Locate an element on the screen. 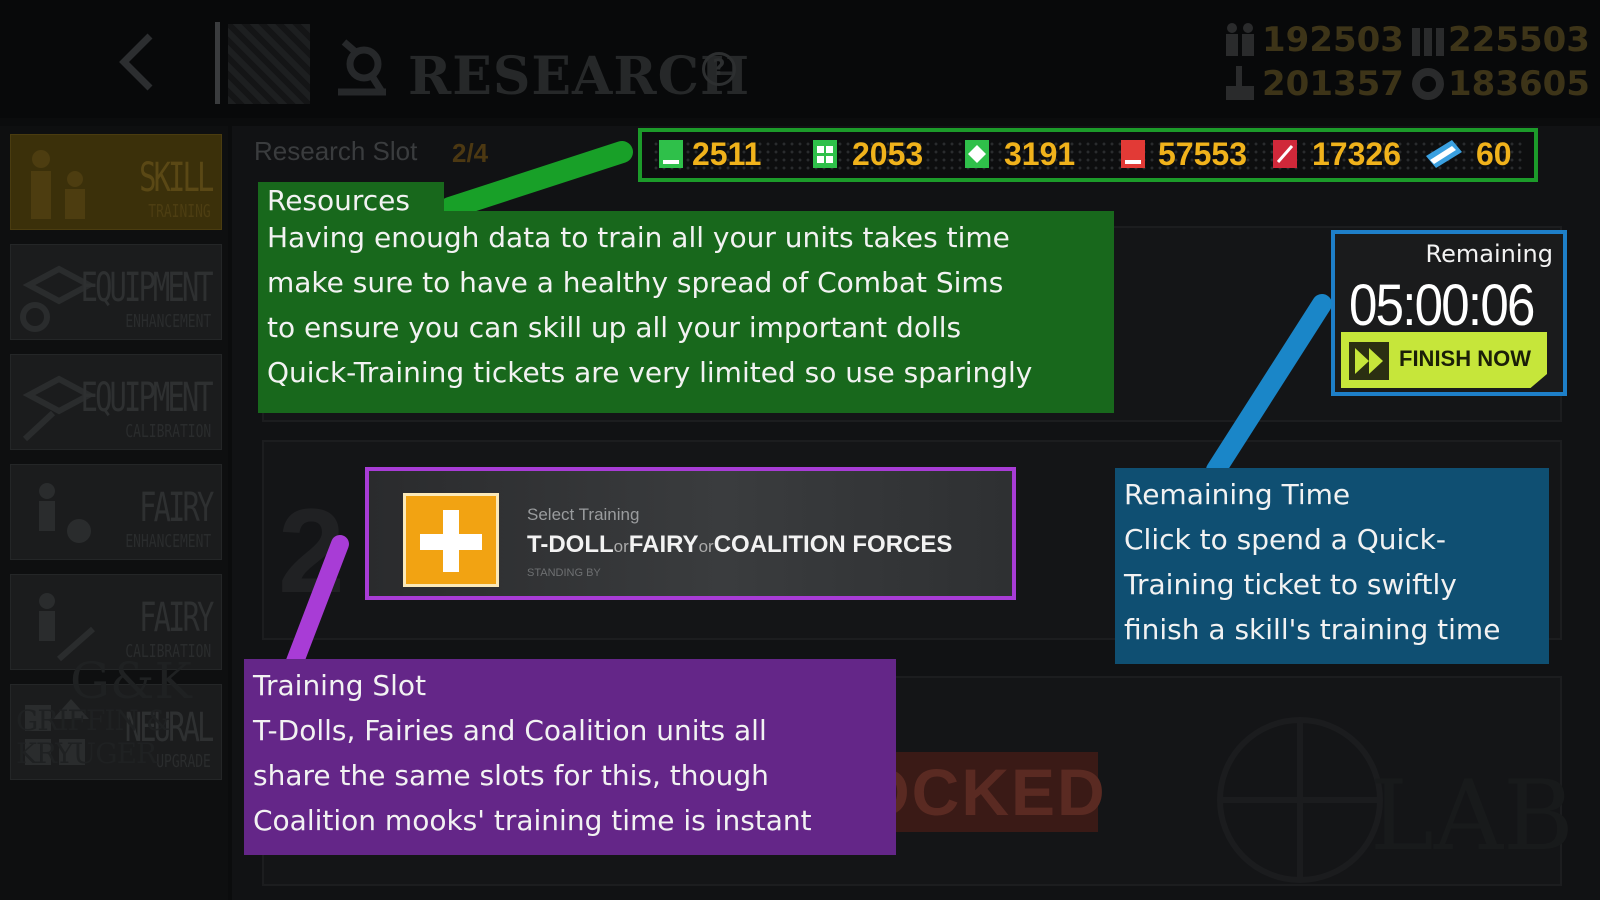 The height and width of the screenshot is (900, 1600). trainer-icon is located at coordinates (58, 184).